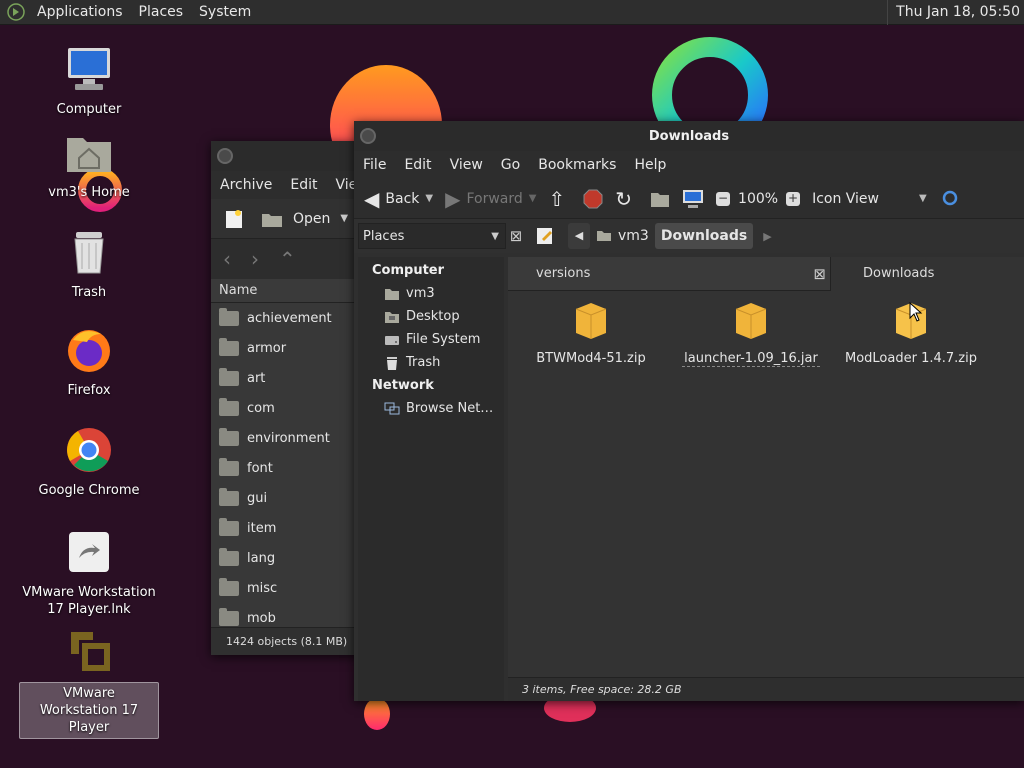 Image resolution: width=1024 pixels, height=768 pixels. Describe the element at coordinates (533, 198) in the screenshot. I see `forward-history-dropdown: ▼` at that location.